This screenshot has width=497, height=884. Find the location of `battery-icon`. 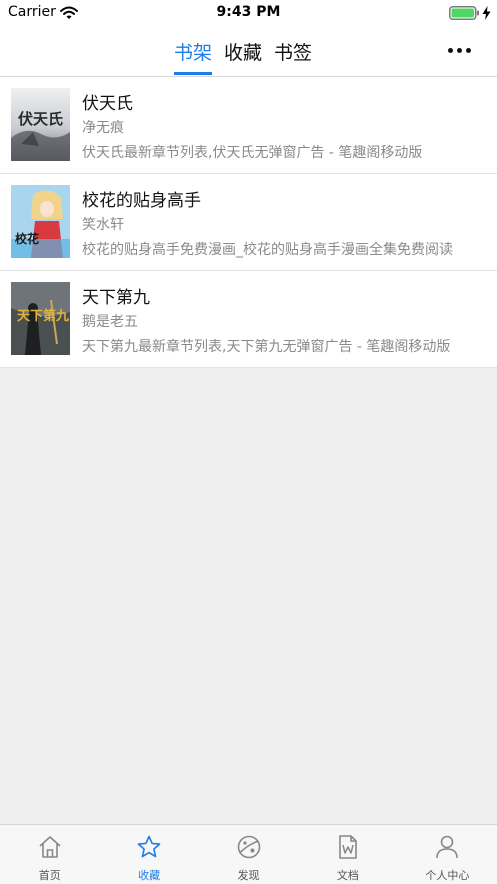

battery-icon is located at coordinates (464, 14).